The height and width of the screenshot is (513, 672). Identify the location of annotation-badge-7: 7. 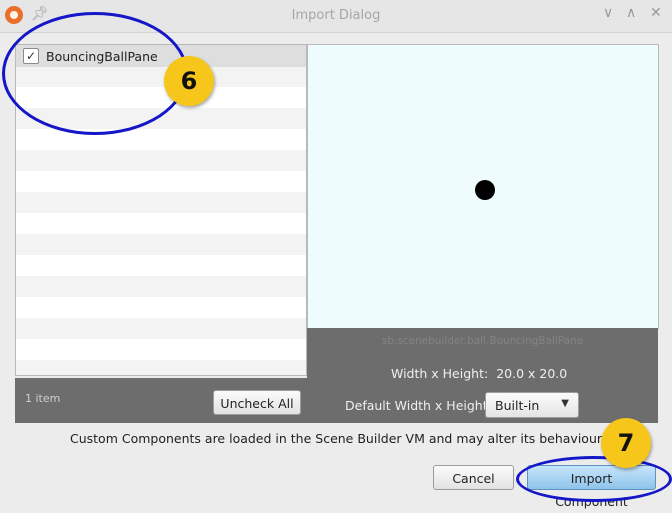
(626, 443).